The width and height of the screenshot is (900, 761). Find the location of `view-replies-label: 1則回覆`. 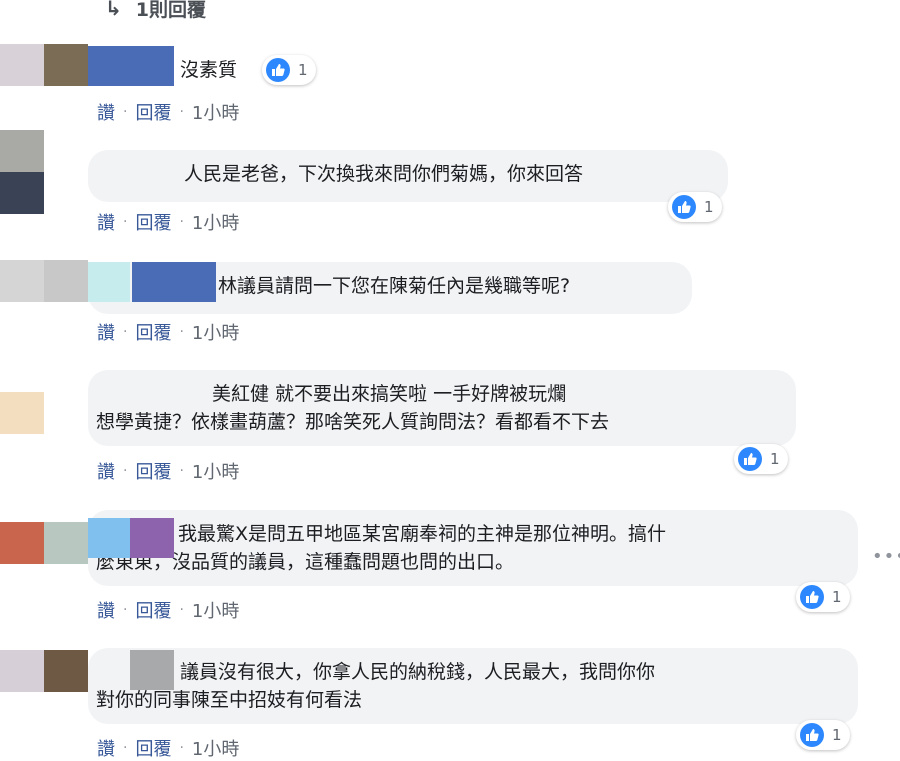

view-replies-label: 1則回覆 is located at coordinates (170, 10).